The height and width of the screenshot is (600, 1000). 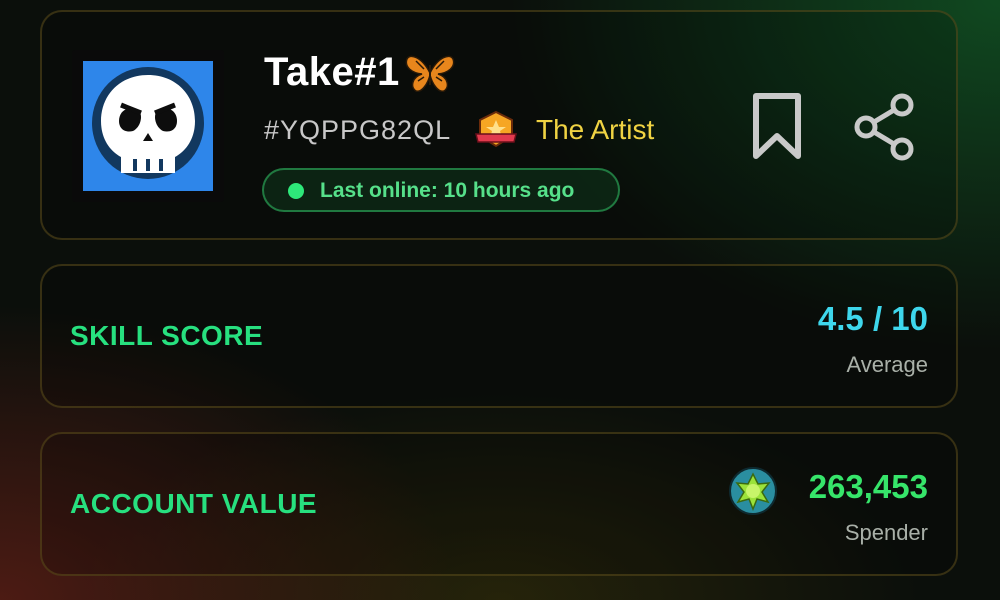 What do you see at coordinates (358, 130) in the screenshot?
I see `player-tag: #YQPPG82QL` at bounding box center [358, 130].